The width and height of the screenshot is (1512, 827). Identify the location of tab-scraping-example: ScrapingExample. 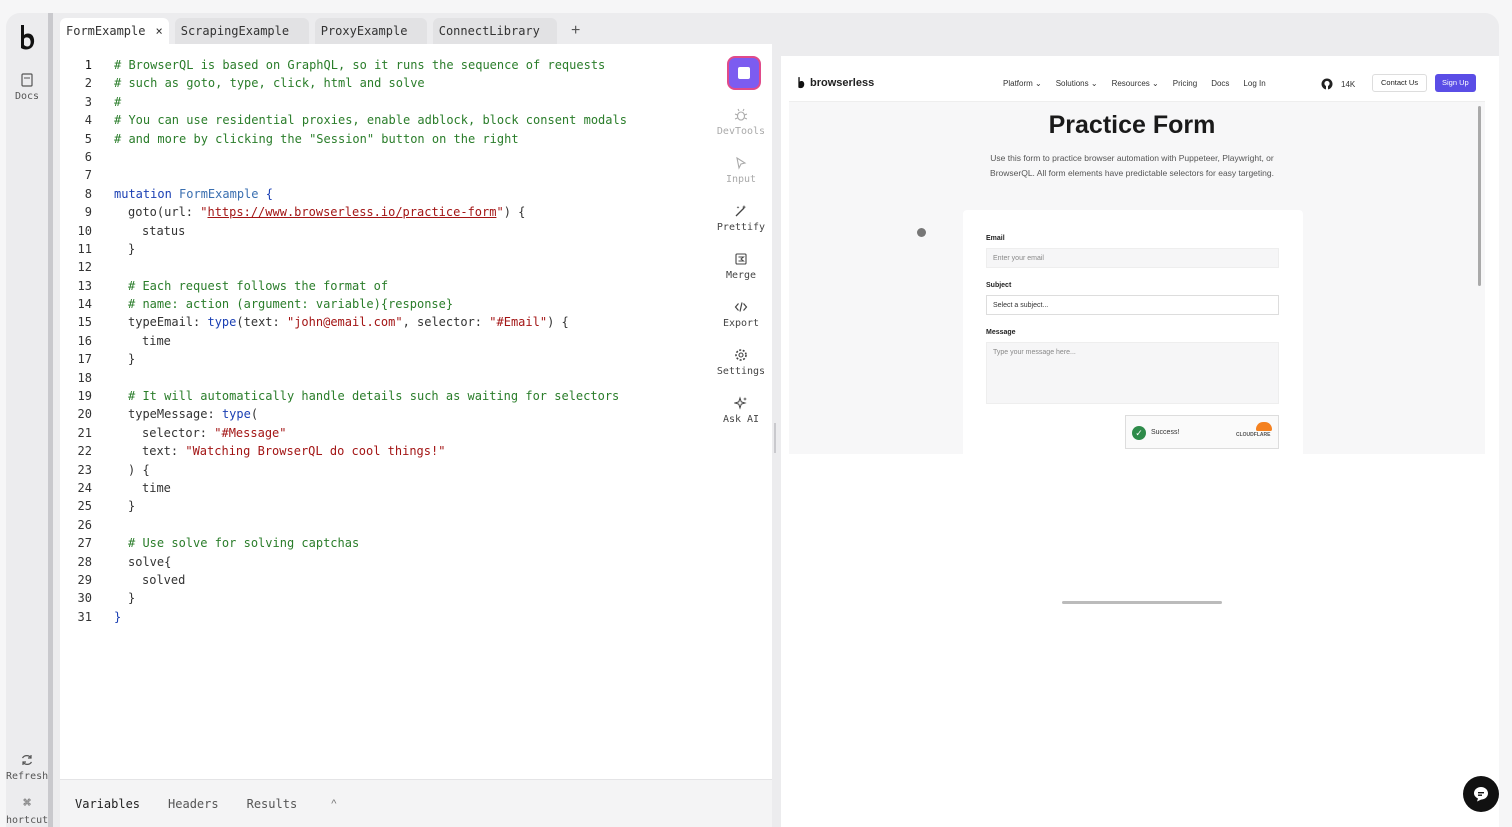
(241, 31).